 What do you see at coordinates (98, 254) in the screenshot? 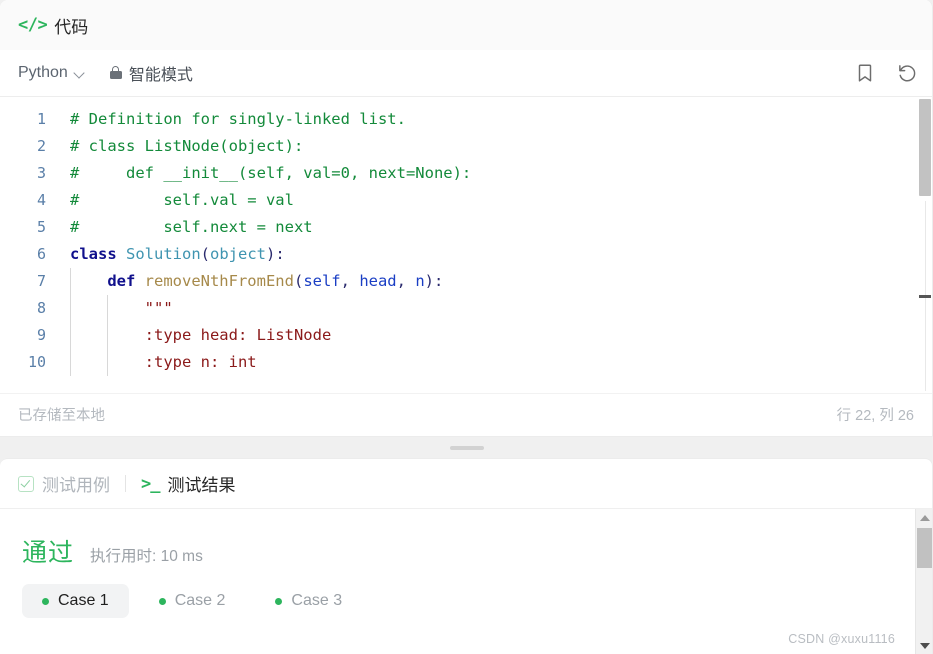
I see `code-token: class` at bounding box center [98, 254].